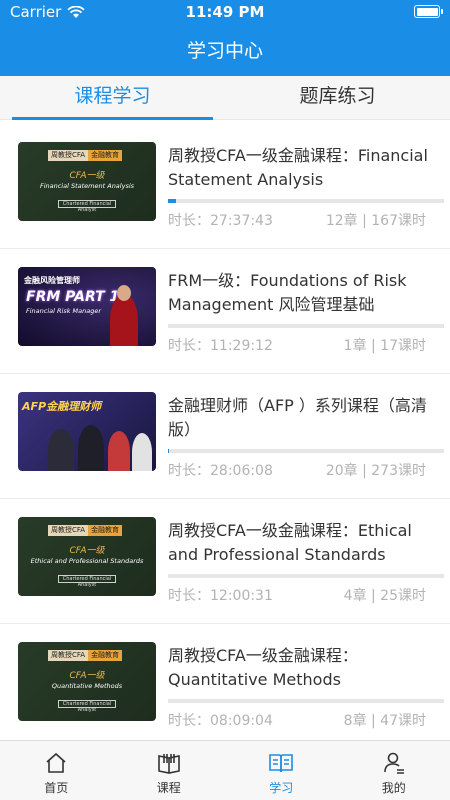 Image resolution: width=450 pixels, height=800 pixels. What do you see at coordinates (56, 762) in the screenshot?
I see `home-icon` at bounding box center [56, 762].